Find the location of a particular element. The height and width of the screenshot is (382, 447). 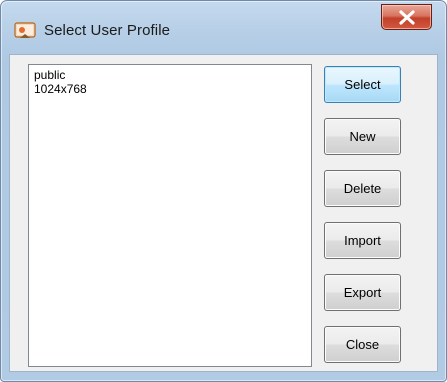

close-window-button is located at coordinates (406, 17).